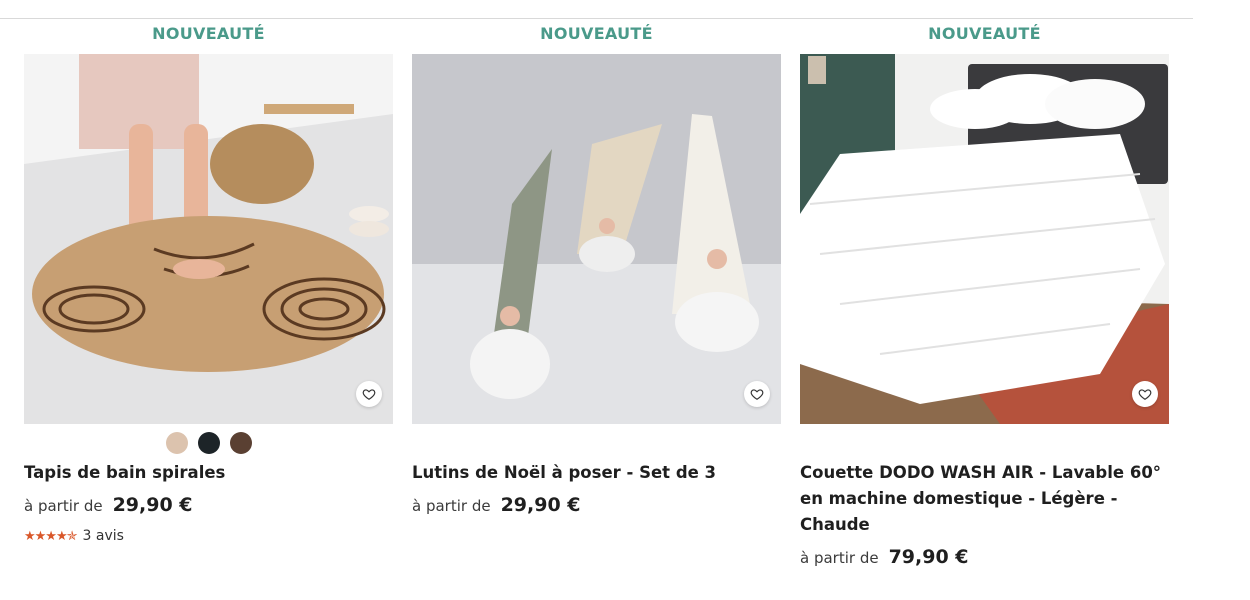  Describe the element at coordinates (208, 536) in the screenshot. I see `rating: ★★★★✯ 3 avis` at that location.